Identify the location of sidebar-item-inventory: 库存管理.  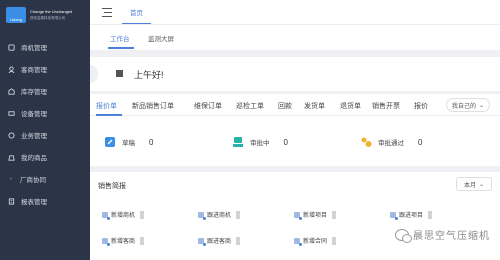
(45, 91).